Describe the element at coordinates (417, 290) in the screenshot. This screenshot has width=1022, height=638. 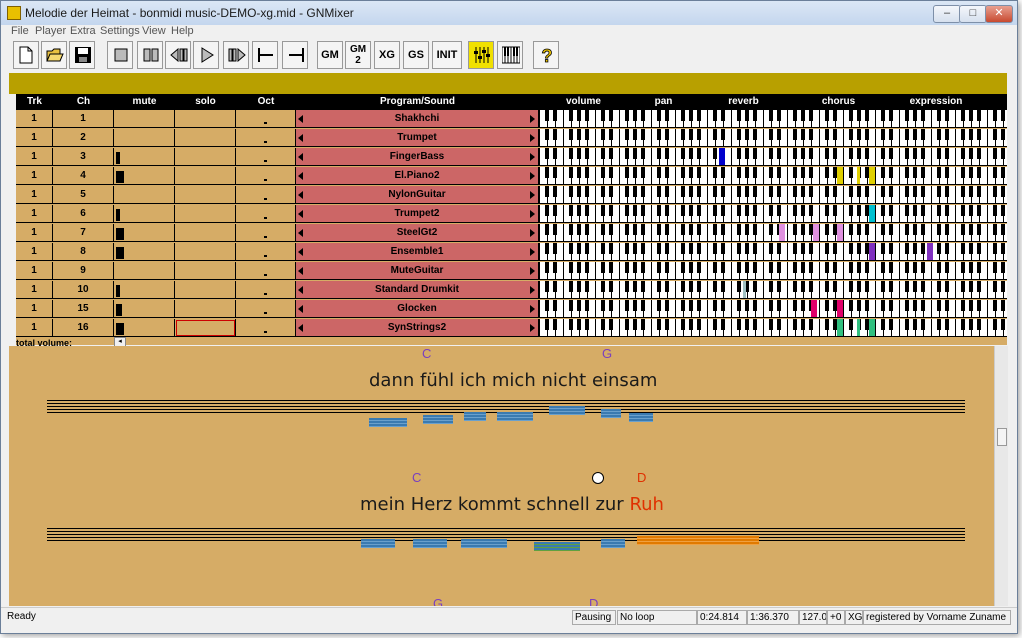
I see `program-selector: Standard Drumkit` at that location.